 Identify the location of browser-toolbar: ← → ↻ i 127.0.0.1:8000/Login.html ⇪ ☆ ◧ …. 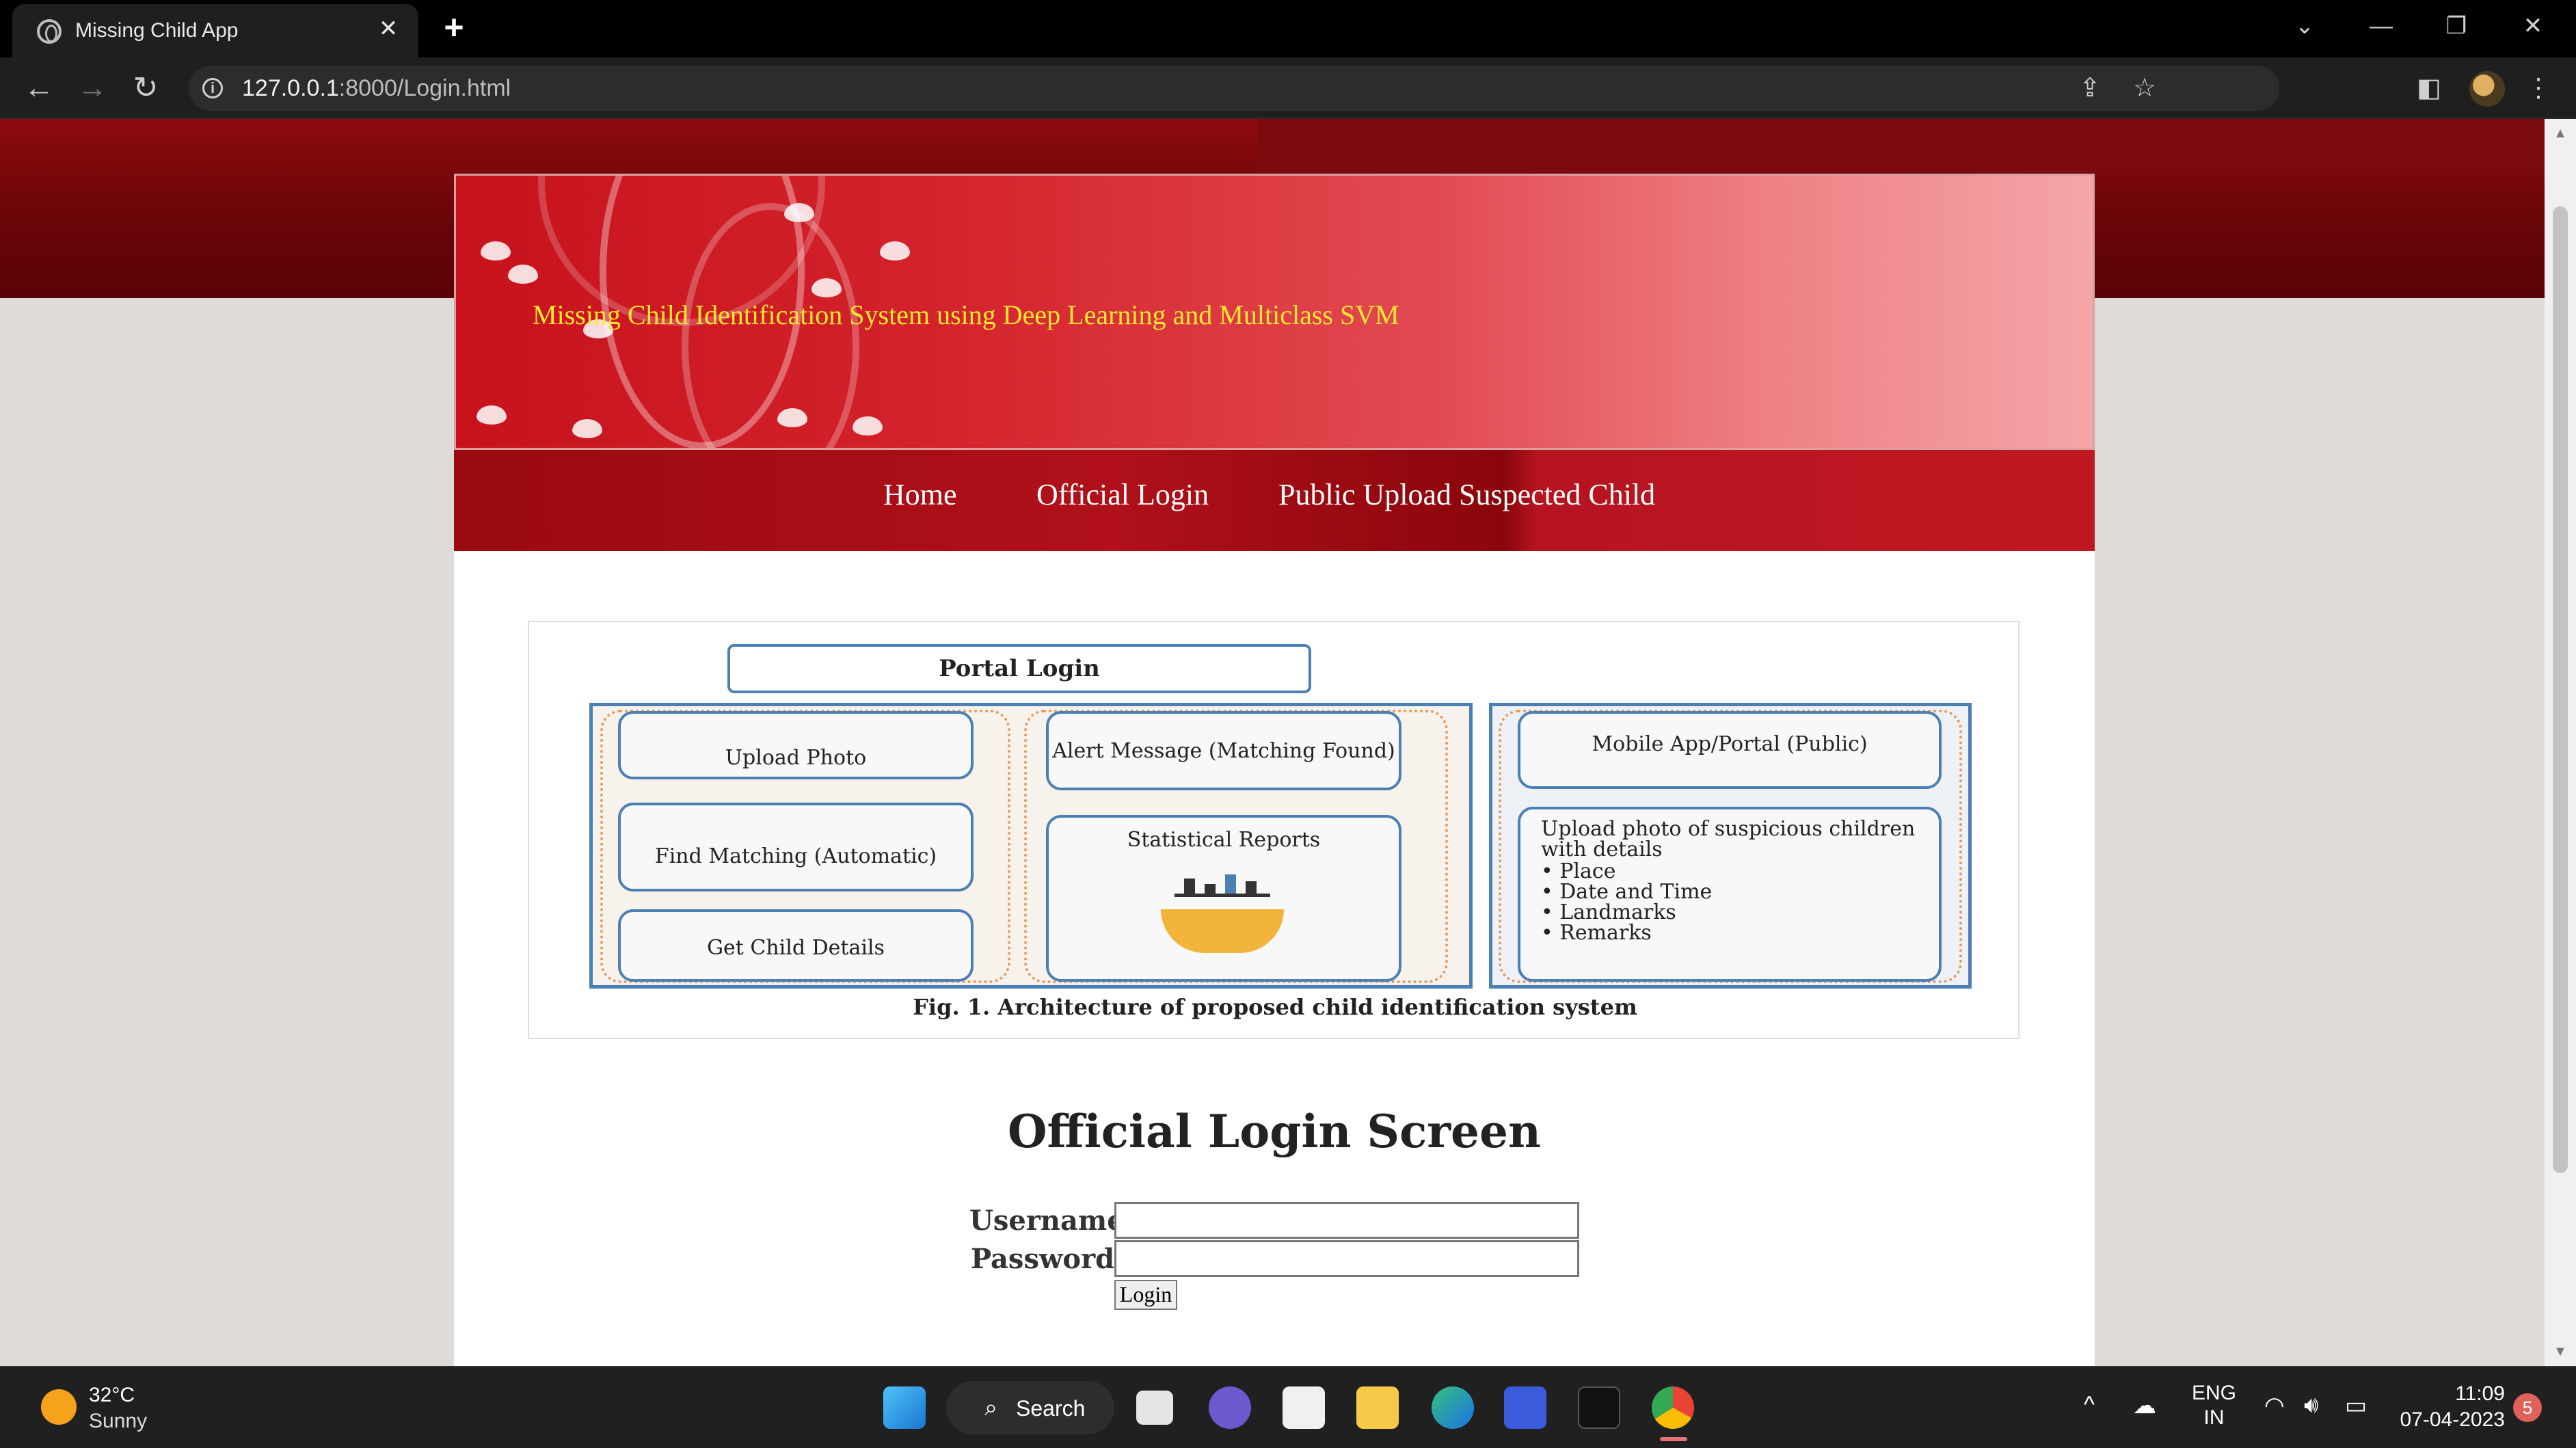
(1288, 88).